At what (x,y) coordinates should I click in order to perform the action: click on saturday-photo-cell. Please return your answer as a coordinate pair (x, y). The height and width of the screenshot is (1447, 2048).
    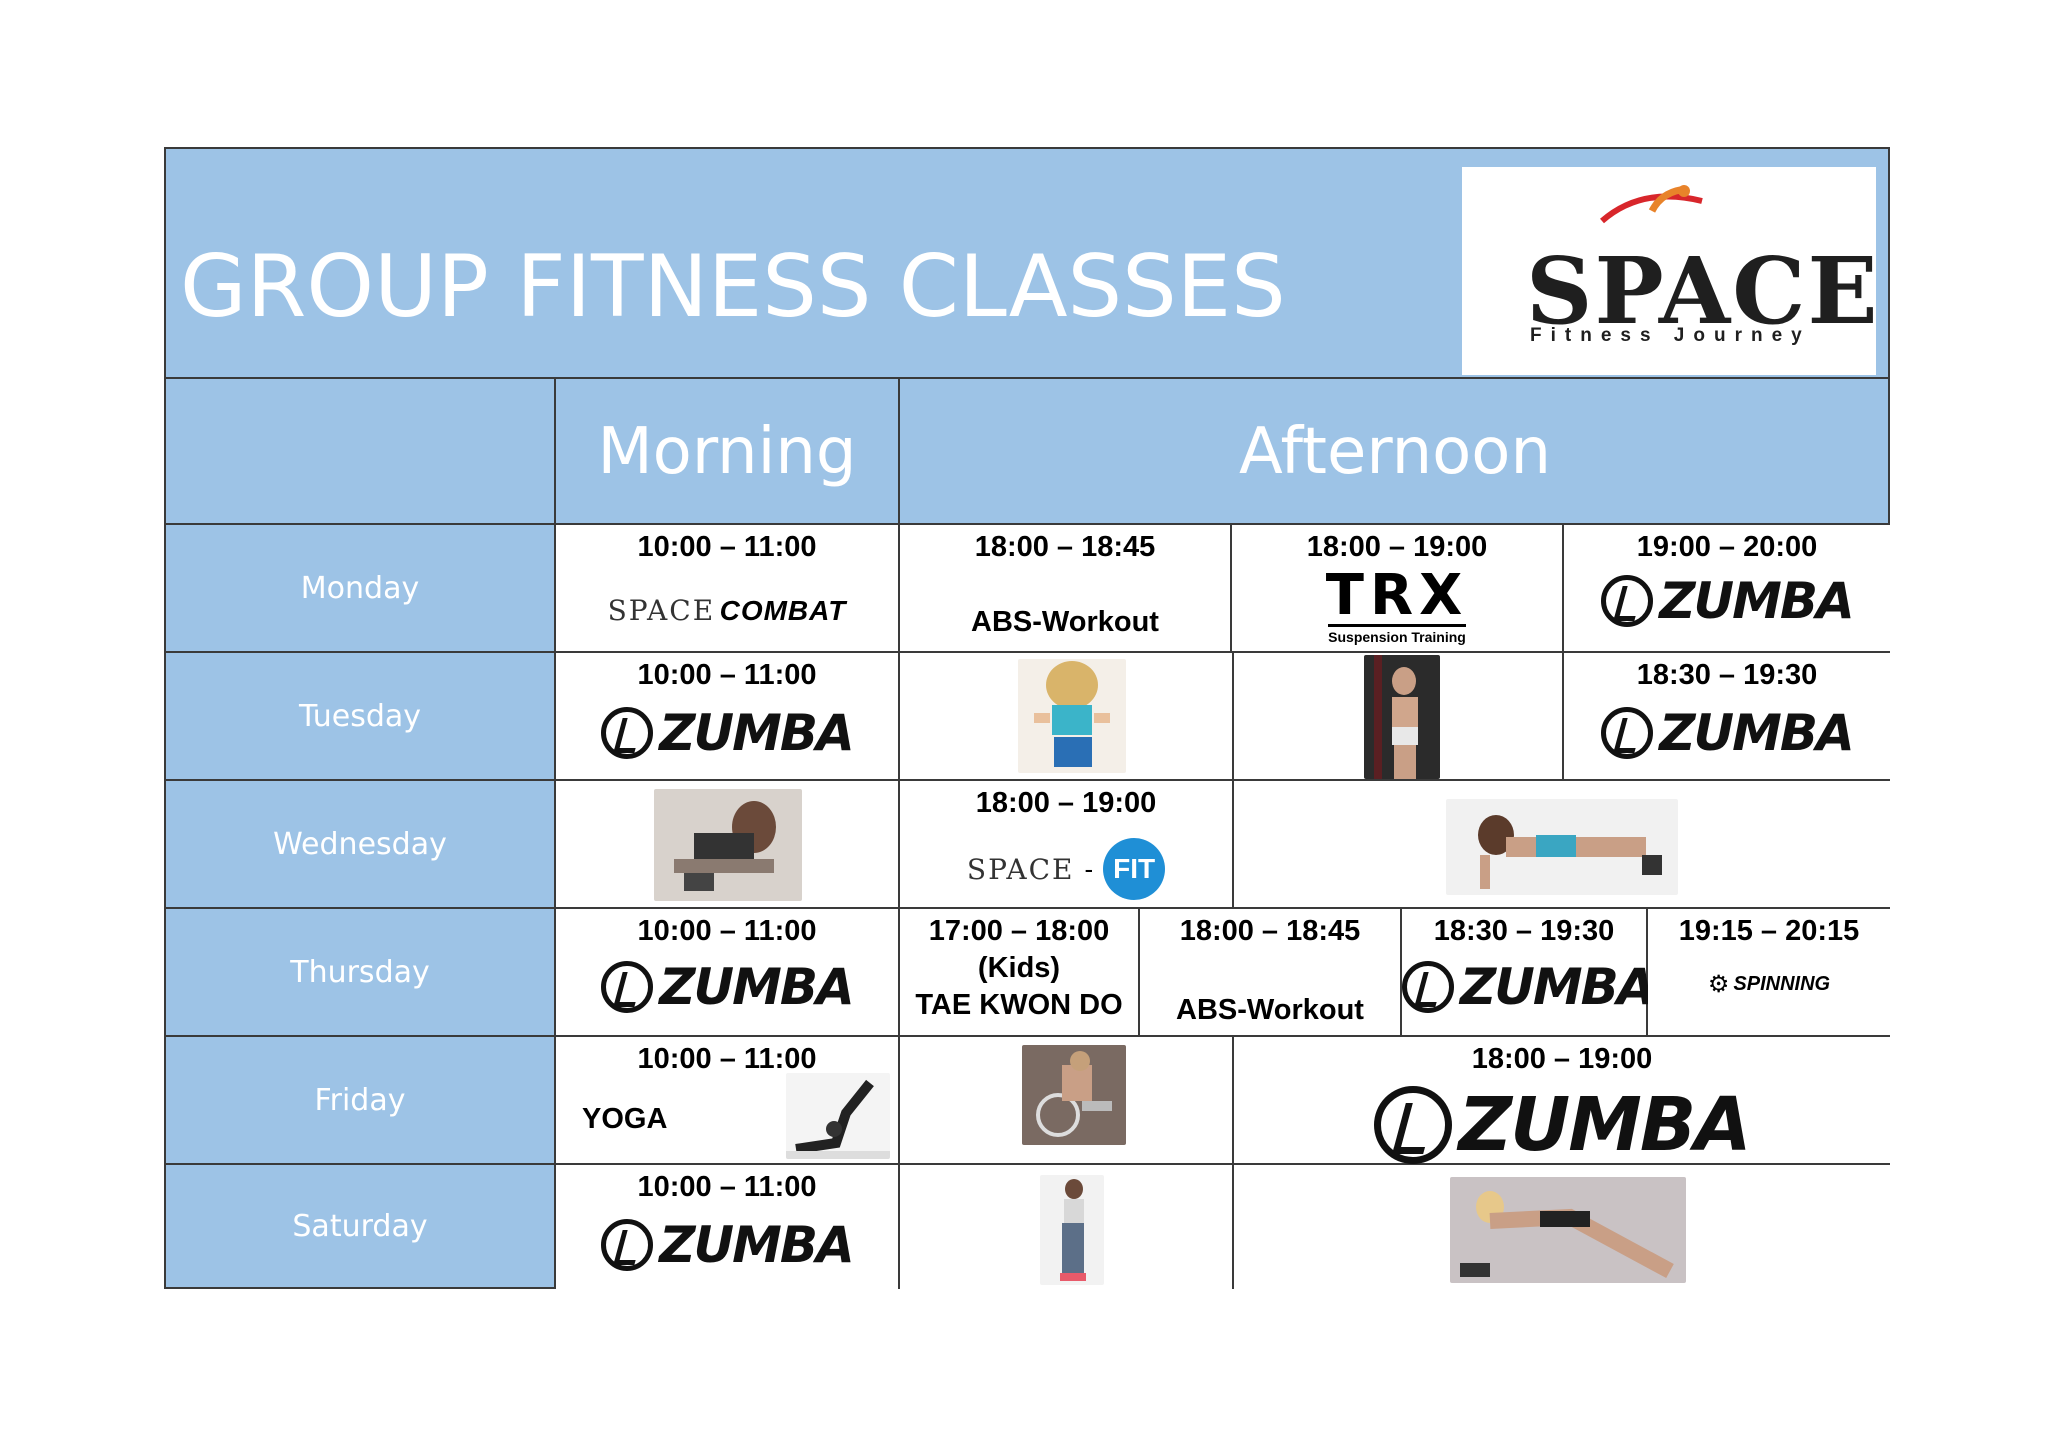
    Looking at the image, I should click on (1067, 1227).